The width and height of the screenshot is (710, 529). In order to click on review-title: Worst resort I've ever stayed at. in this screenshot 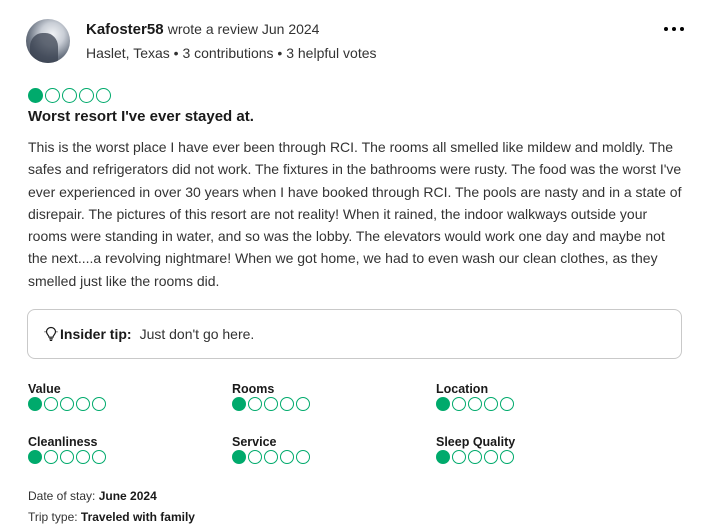, I will do `click(141, 116)`.